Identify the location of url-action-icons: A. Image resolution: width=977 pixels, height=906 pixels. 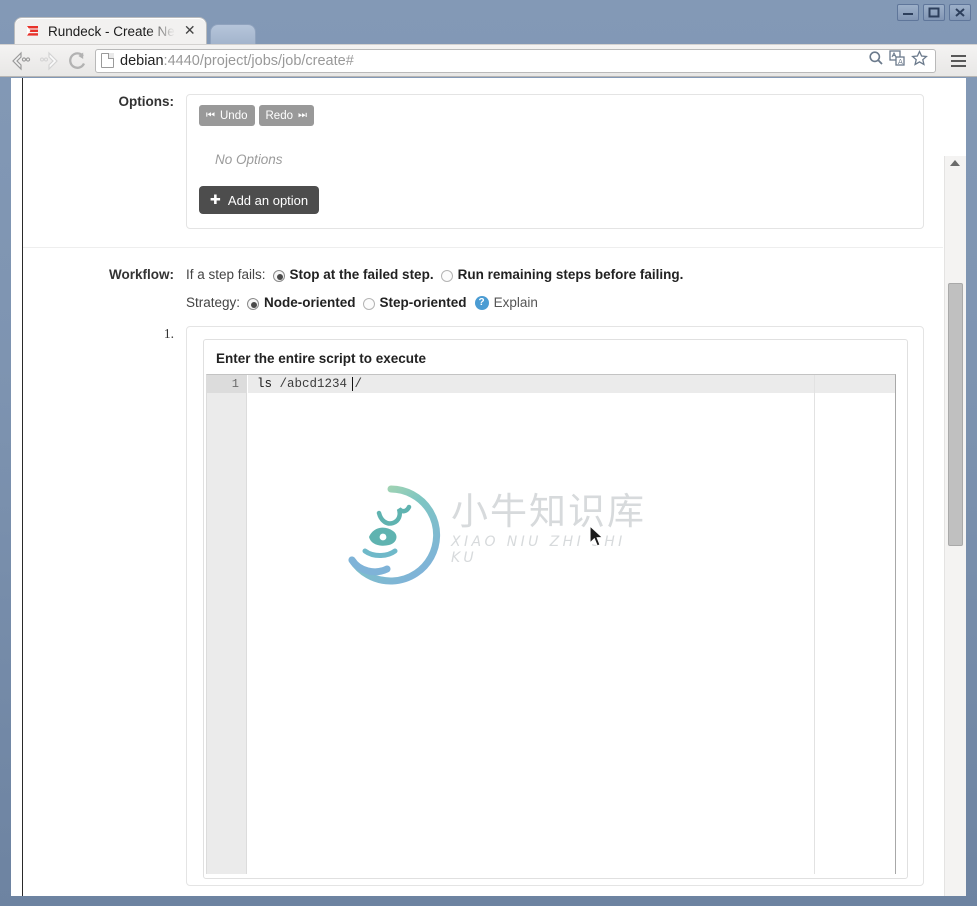
(899, 60).